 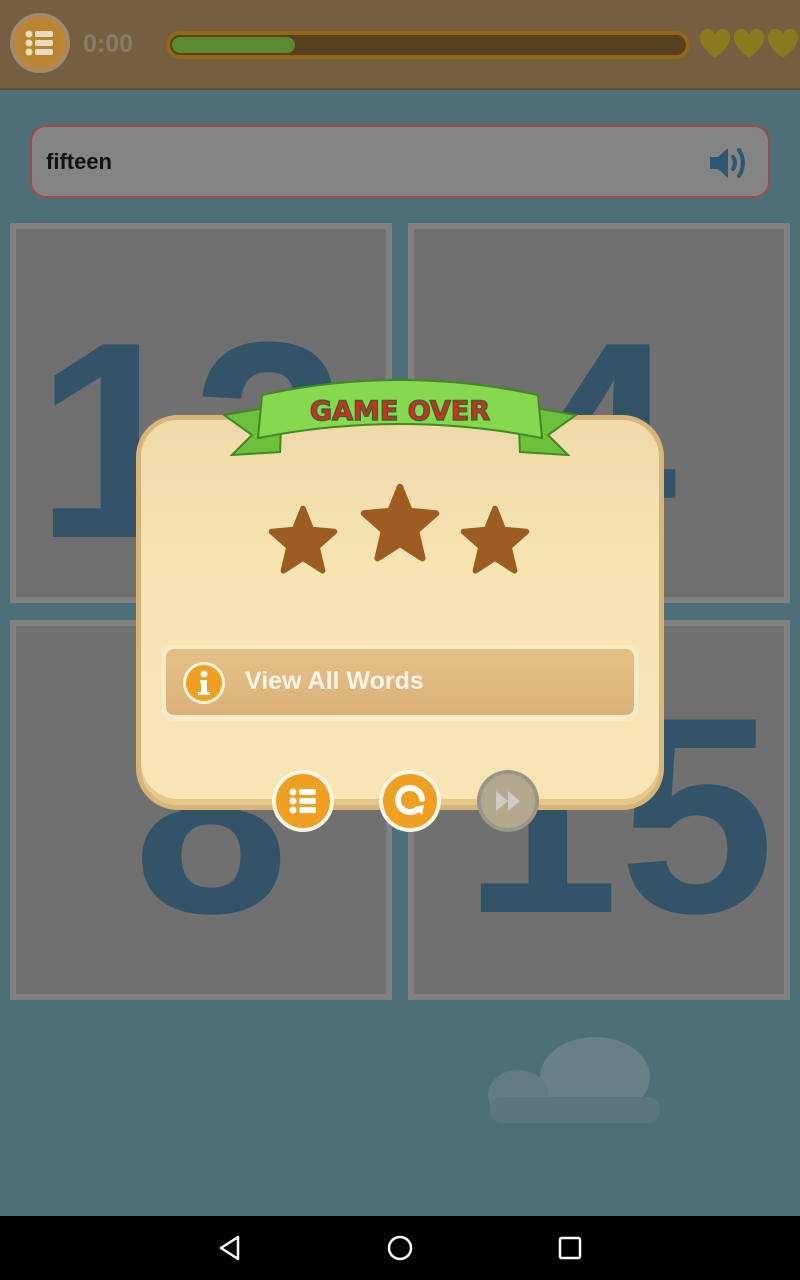 I want to click on levels-menu-button, so click(x=303, y=801).